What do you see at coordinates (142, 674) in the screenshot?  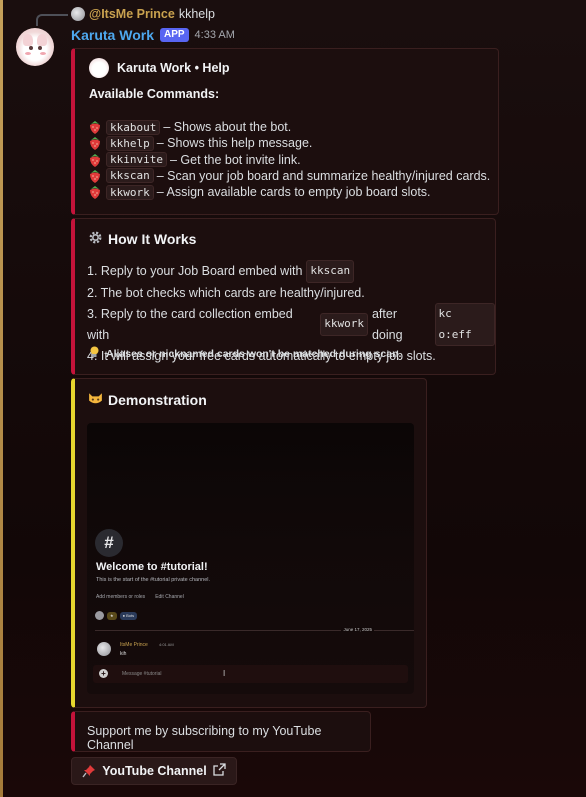 I see `demo-placeholder: Message #tutorial` at bounding box center [142, 674].